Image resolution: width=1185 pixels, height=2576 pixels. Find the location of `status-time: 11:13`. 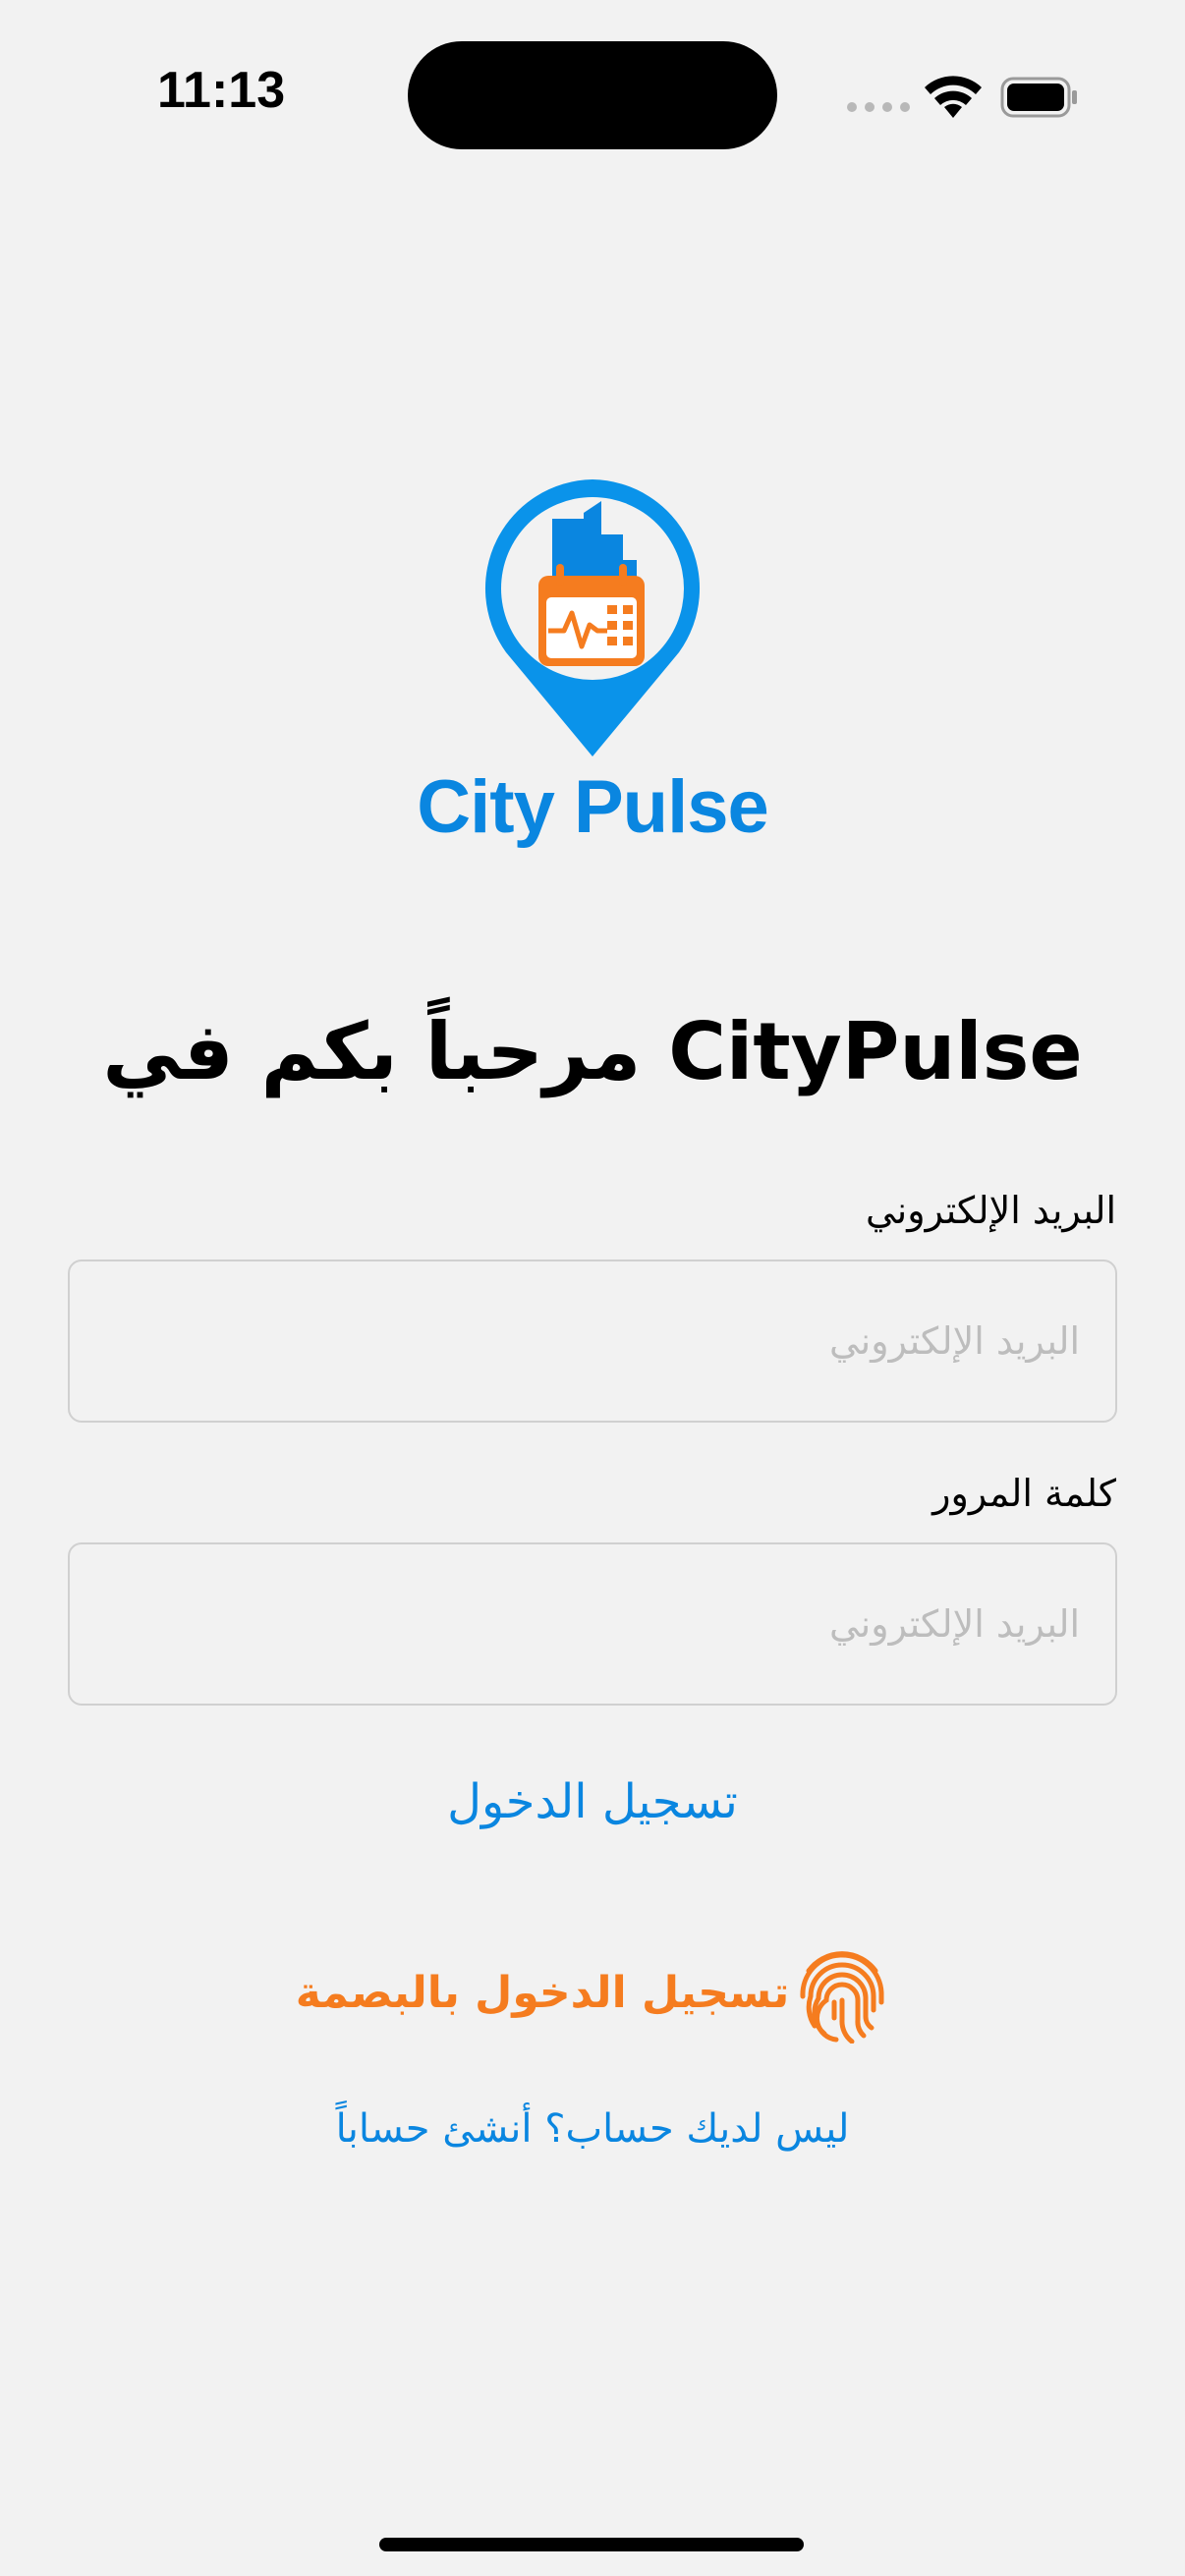

status-time: 11:13 is located at coordinates (222, 90).